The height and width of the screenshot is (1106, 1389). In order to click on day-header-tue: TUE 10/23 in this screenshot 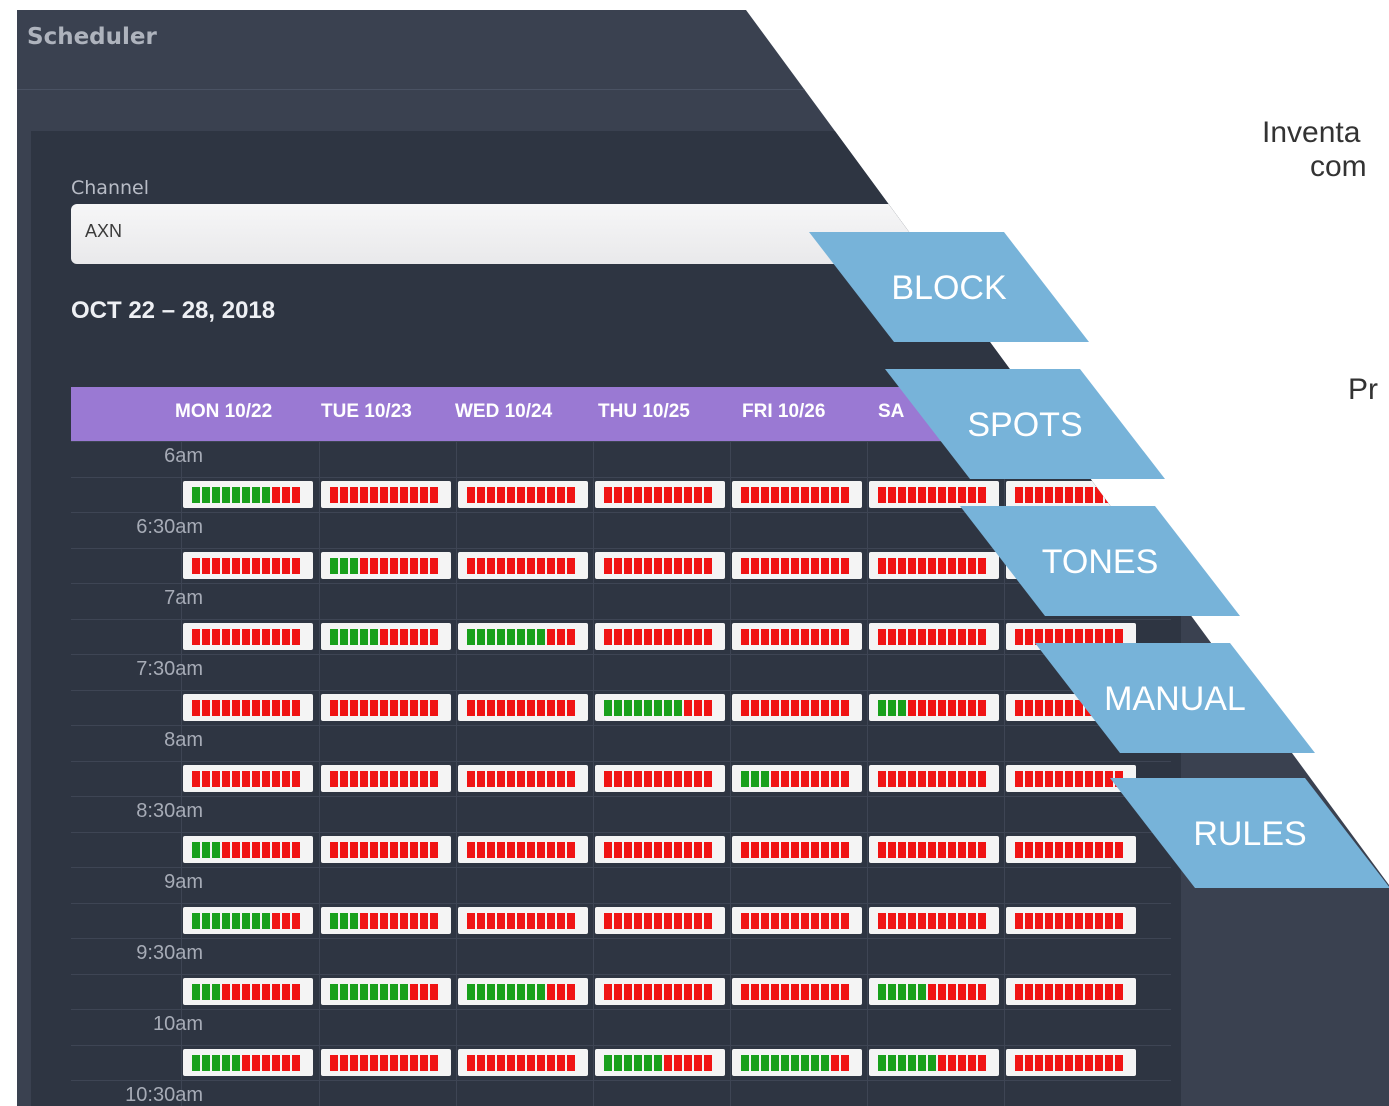, I will do `click(366, 412)`.